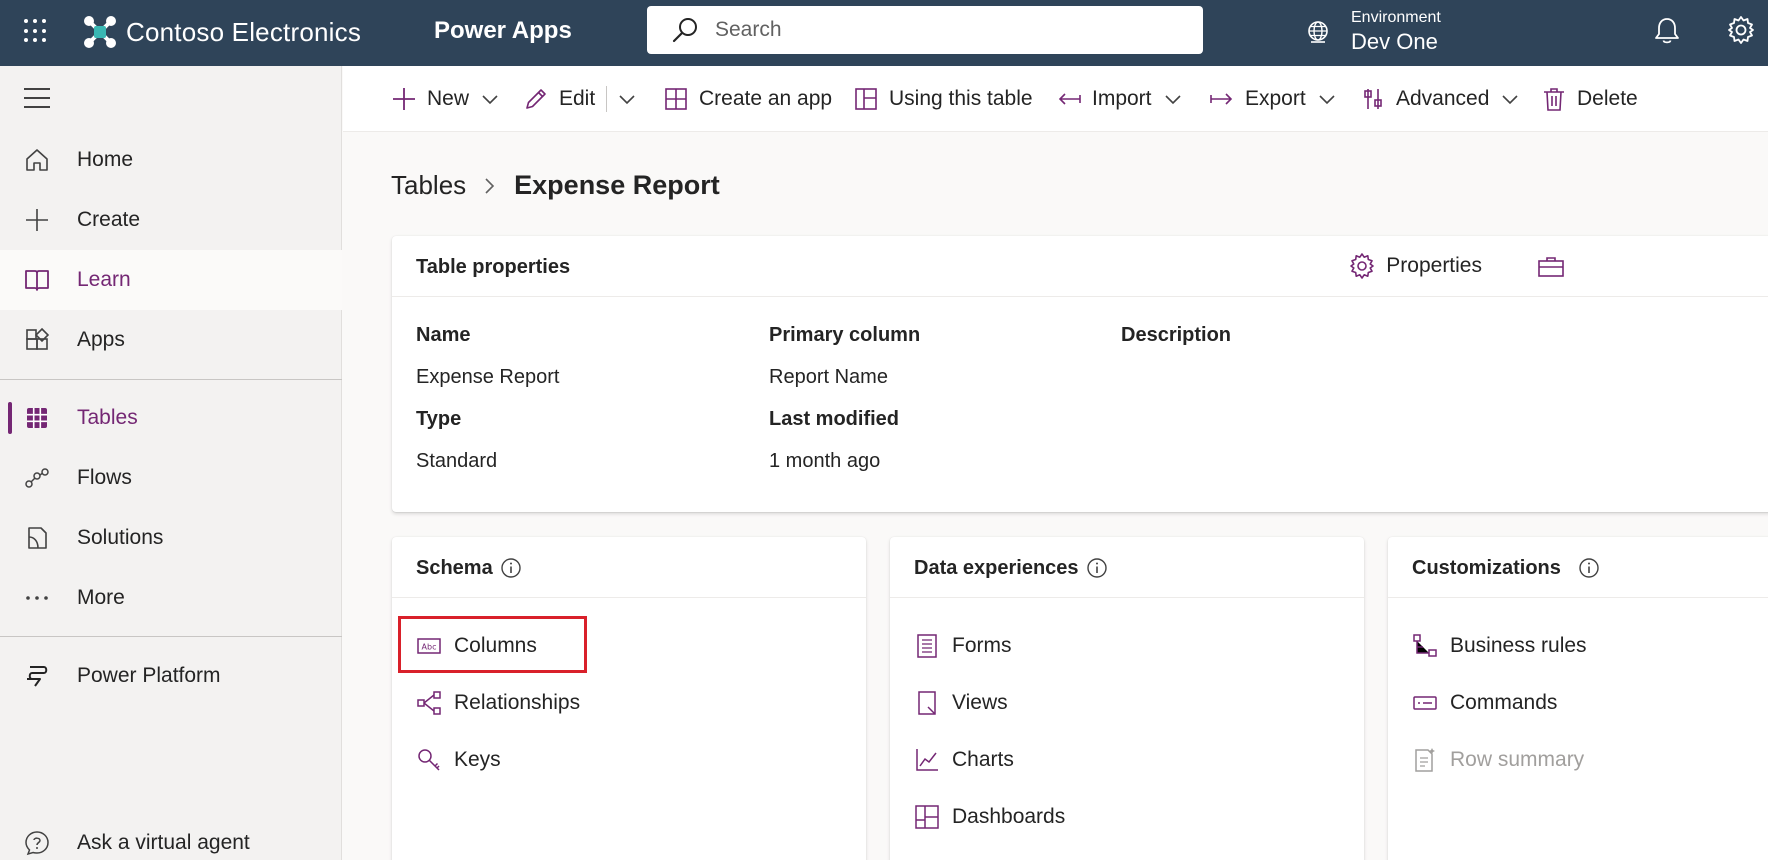 This screenshot has width=1768, height=860. I want to click on business-rules-link: Business rules, so click(1499, 646).